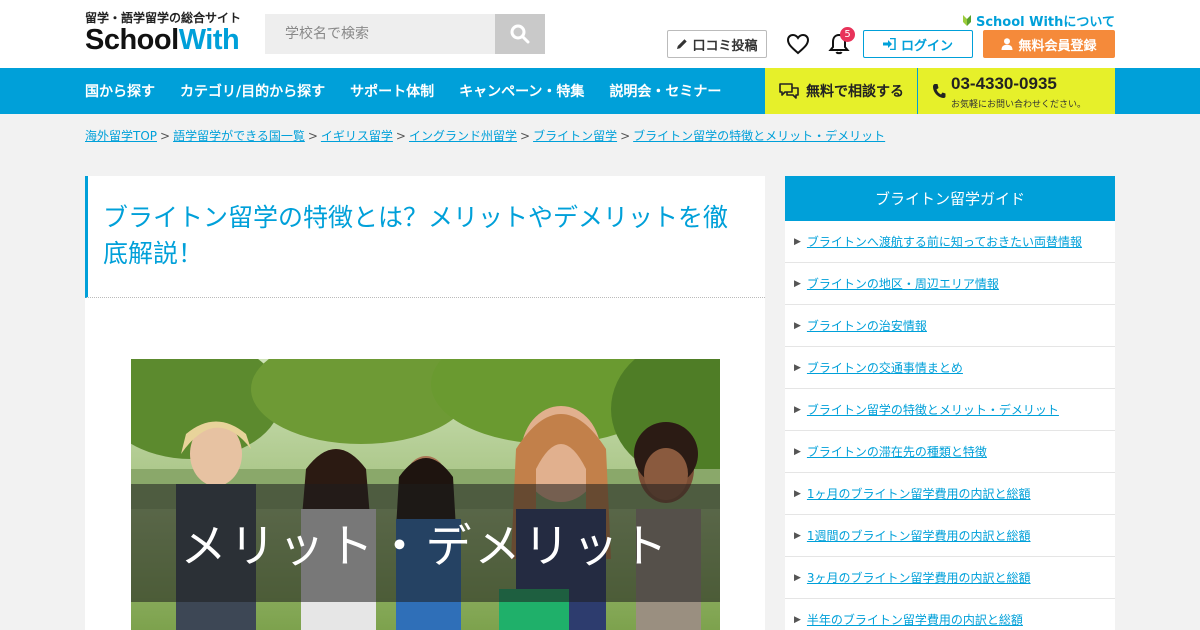  What do you see at coordinates (521, 91) in the screenshot?
I see `nav-item-campaign: キャンペーン・特集` at bounding box center [521, 91].